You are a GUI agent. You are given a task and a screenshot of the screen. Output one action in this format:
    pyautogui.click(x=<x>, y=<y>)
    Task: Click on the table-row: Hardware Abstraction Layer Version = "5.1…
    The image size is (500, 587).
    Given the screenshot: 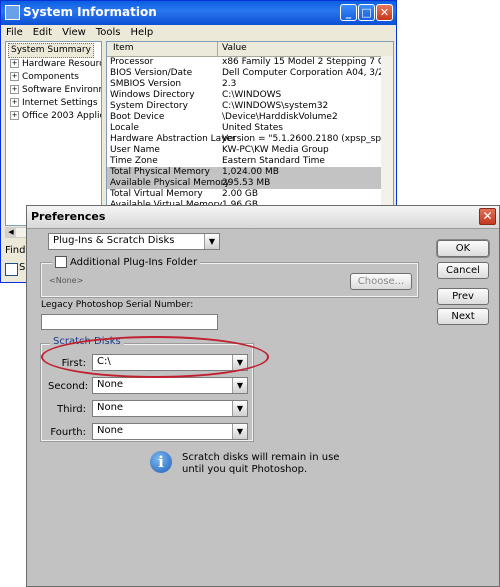 What is the action you would take?
    pyautogui.click(x=250, y=139)
    